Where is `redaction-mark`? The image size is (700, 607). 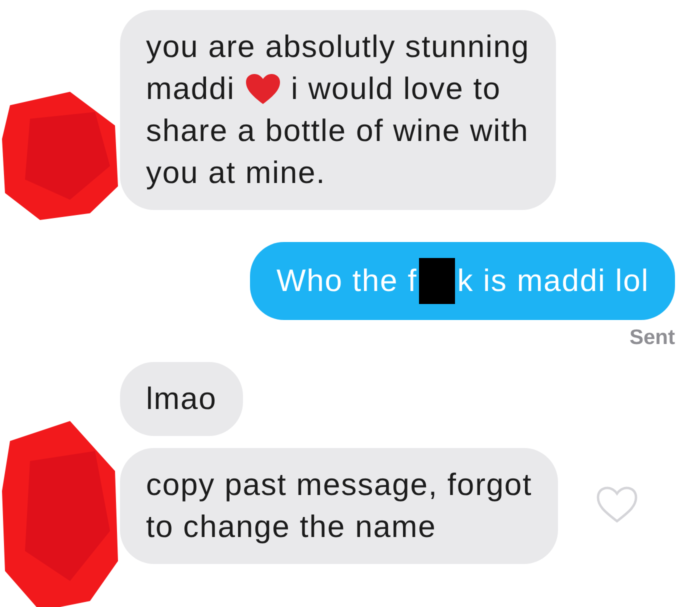
redaction-mark is located at coordinates (437, 281).